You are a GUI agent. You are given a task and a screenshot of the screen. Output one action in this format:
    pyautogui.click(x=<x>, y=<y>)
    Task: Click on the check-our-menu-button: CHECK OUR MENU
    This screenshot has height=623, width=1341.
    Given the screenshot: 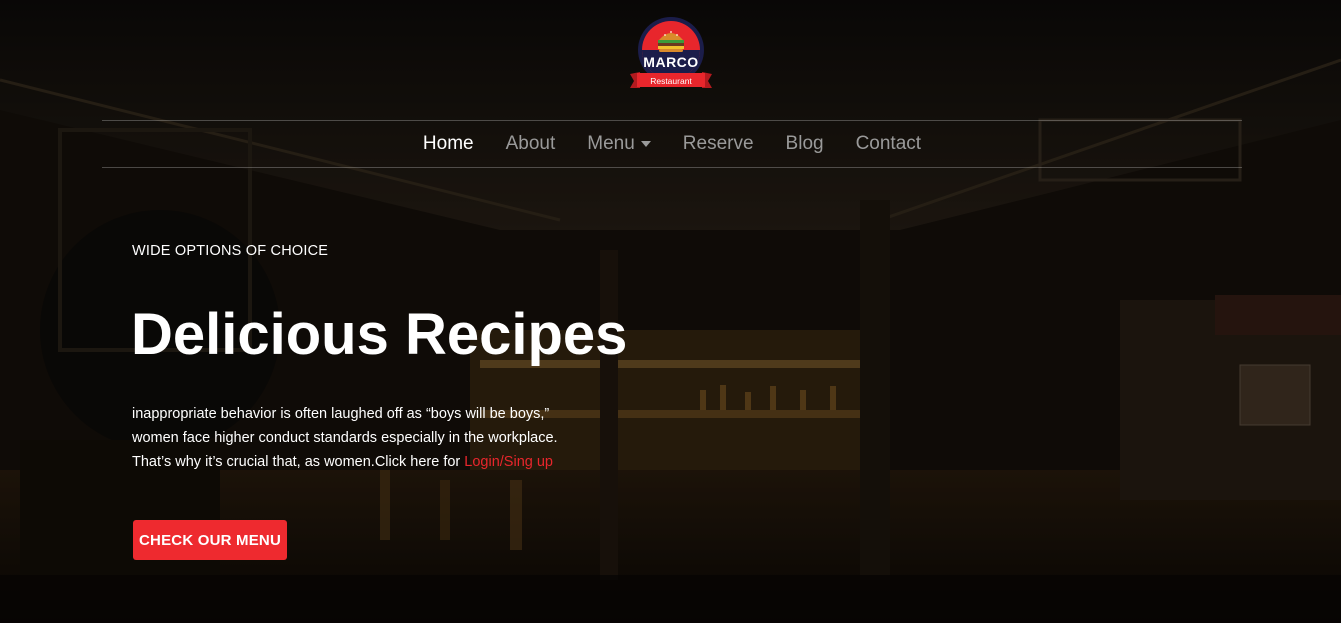 What is the action you would take?
    pyautogui.click(x=210, y=540)
    